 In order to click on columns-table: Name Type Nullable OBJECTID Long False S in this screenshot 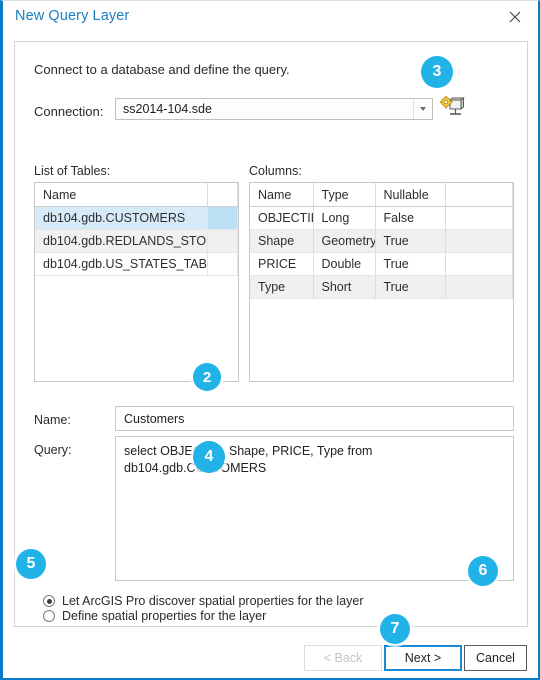, I will do `click(381, 282)`.